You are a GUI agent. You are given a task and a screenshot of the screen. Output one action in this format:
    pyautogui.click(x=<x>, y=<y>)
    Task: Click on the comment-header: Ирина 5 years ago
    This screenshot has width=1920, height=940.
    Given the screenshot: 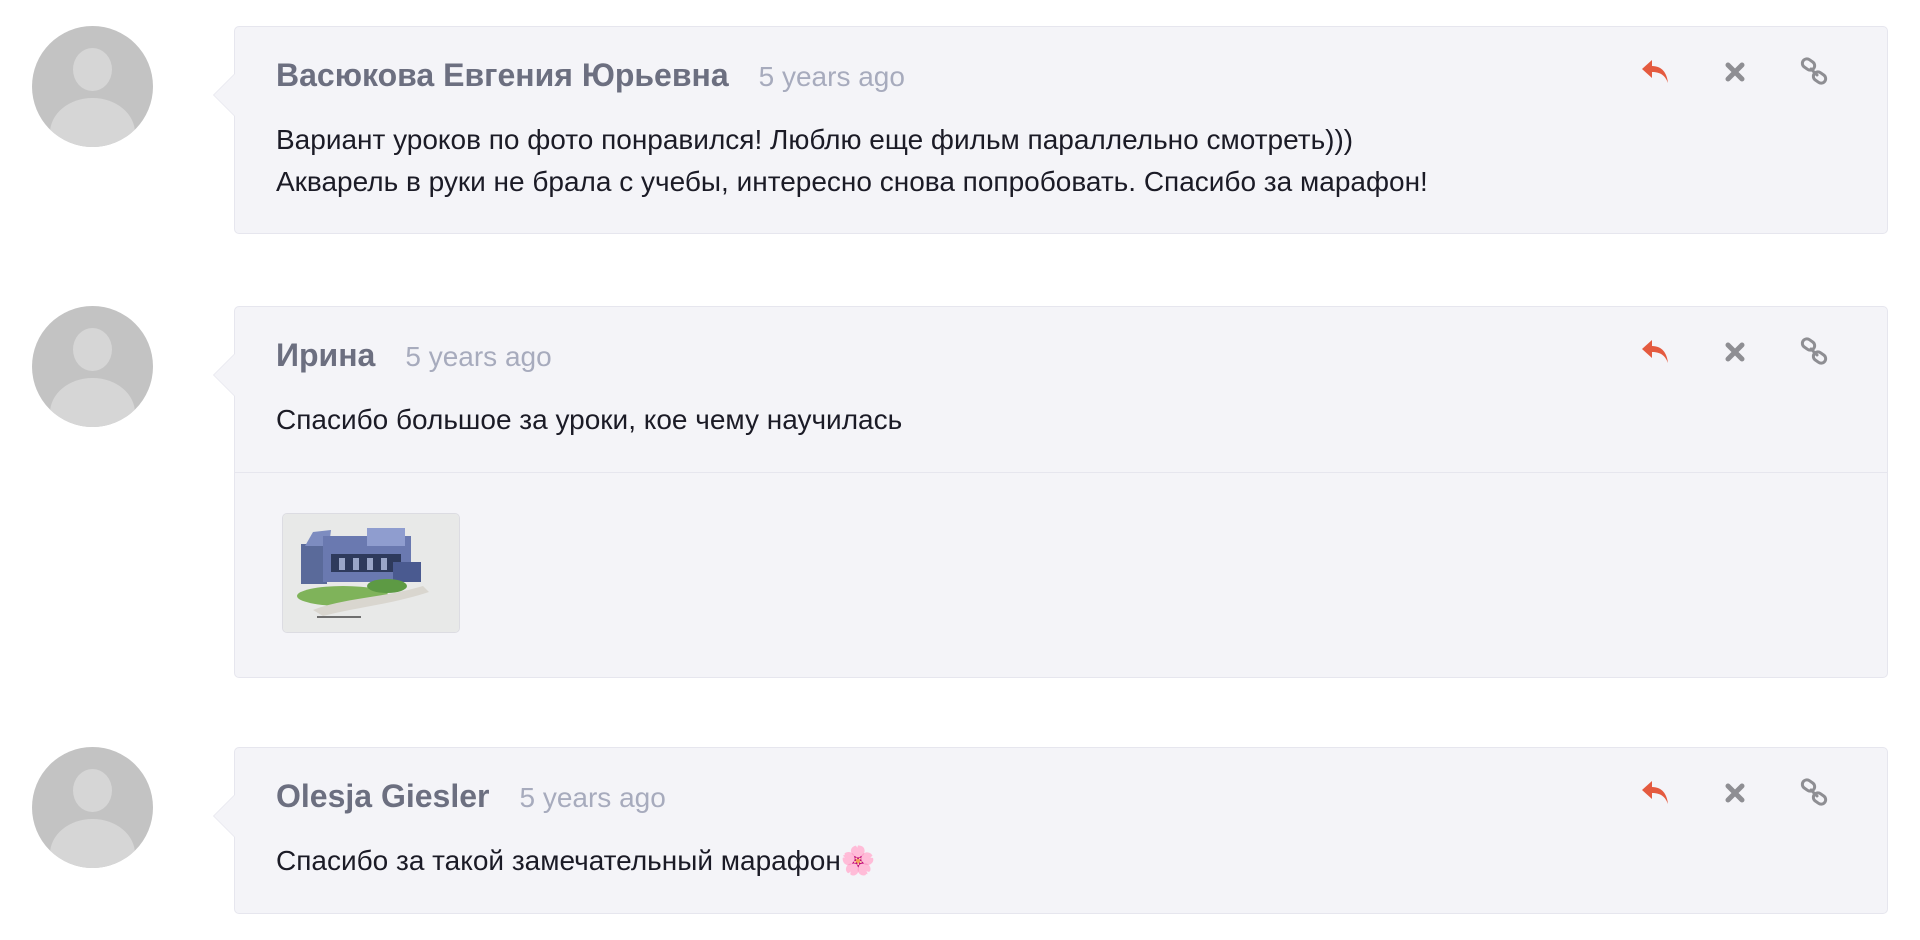 What is the action you would take?
    pyautogui.click(x=414, y=357)
    